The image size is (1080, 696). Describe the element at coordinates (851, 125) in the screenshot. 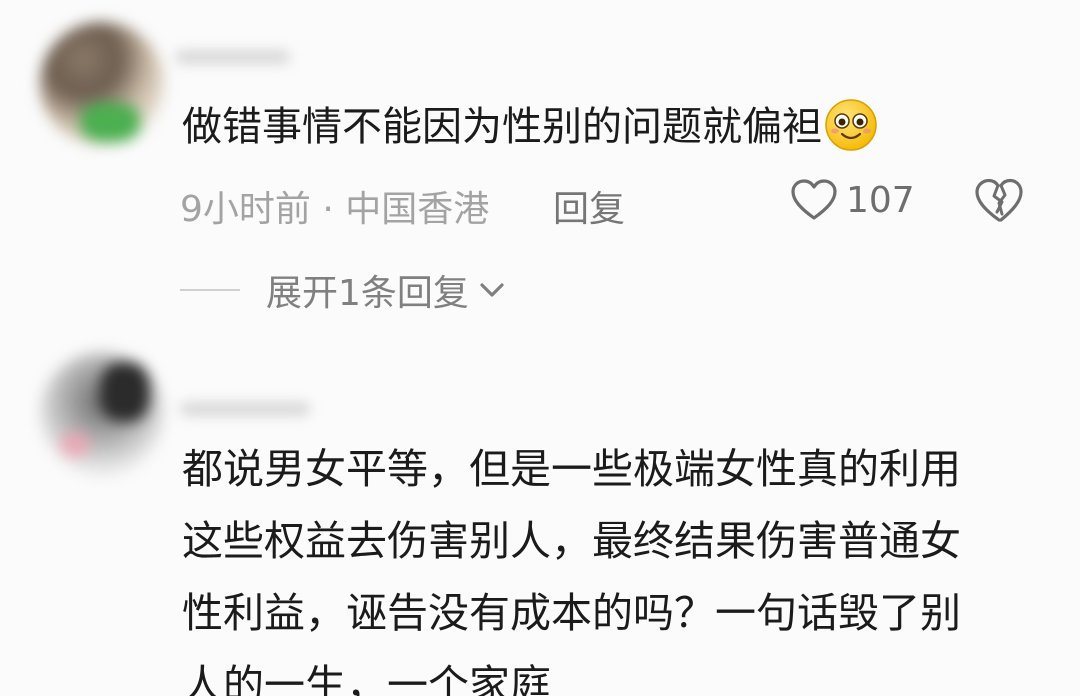

I see `smiling-face-emoji-icon` at that location.